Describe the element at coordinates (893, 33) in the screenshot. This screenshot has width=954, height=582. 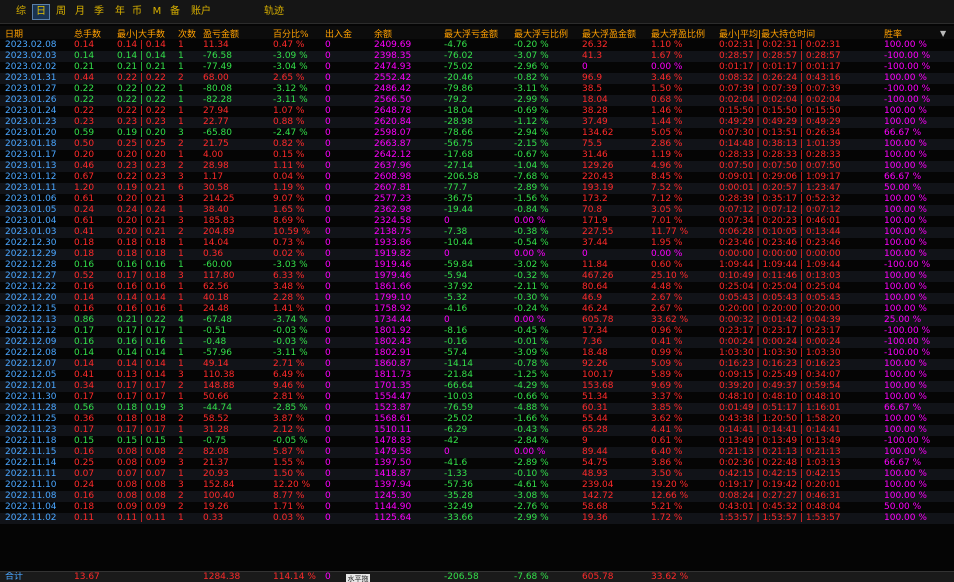
I see `col-header-win-rate: 胜率` at that location.